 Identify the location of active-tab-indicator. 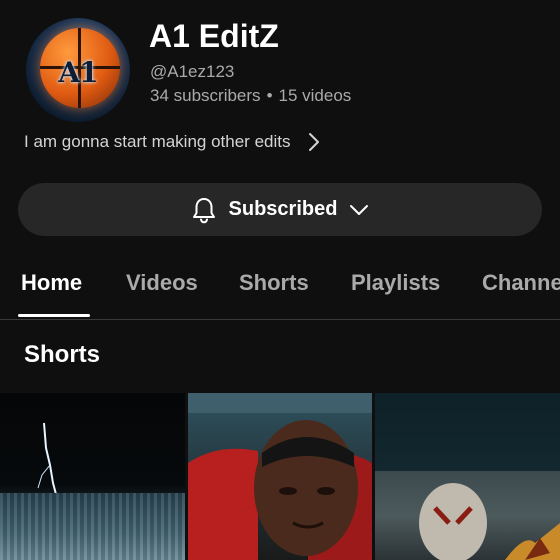
(54, 315).